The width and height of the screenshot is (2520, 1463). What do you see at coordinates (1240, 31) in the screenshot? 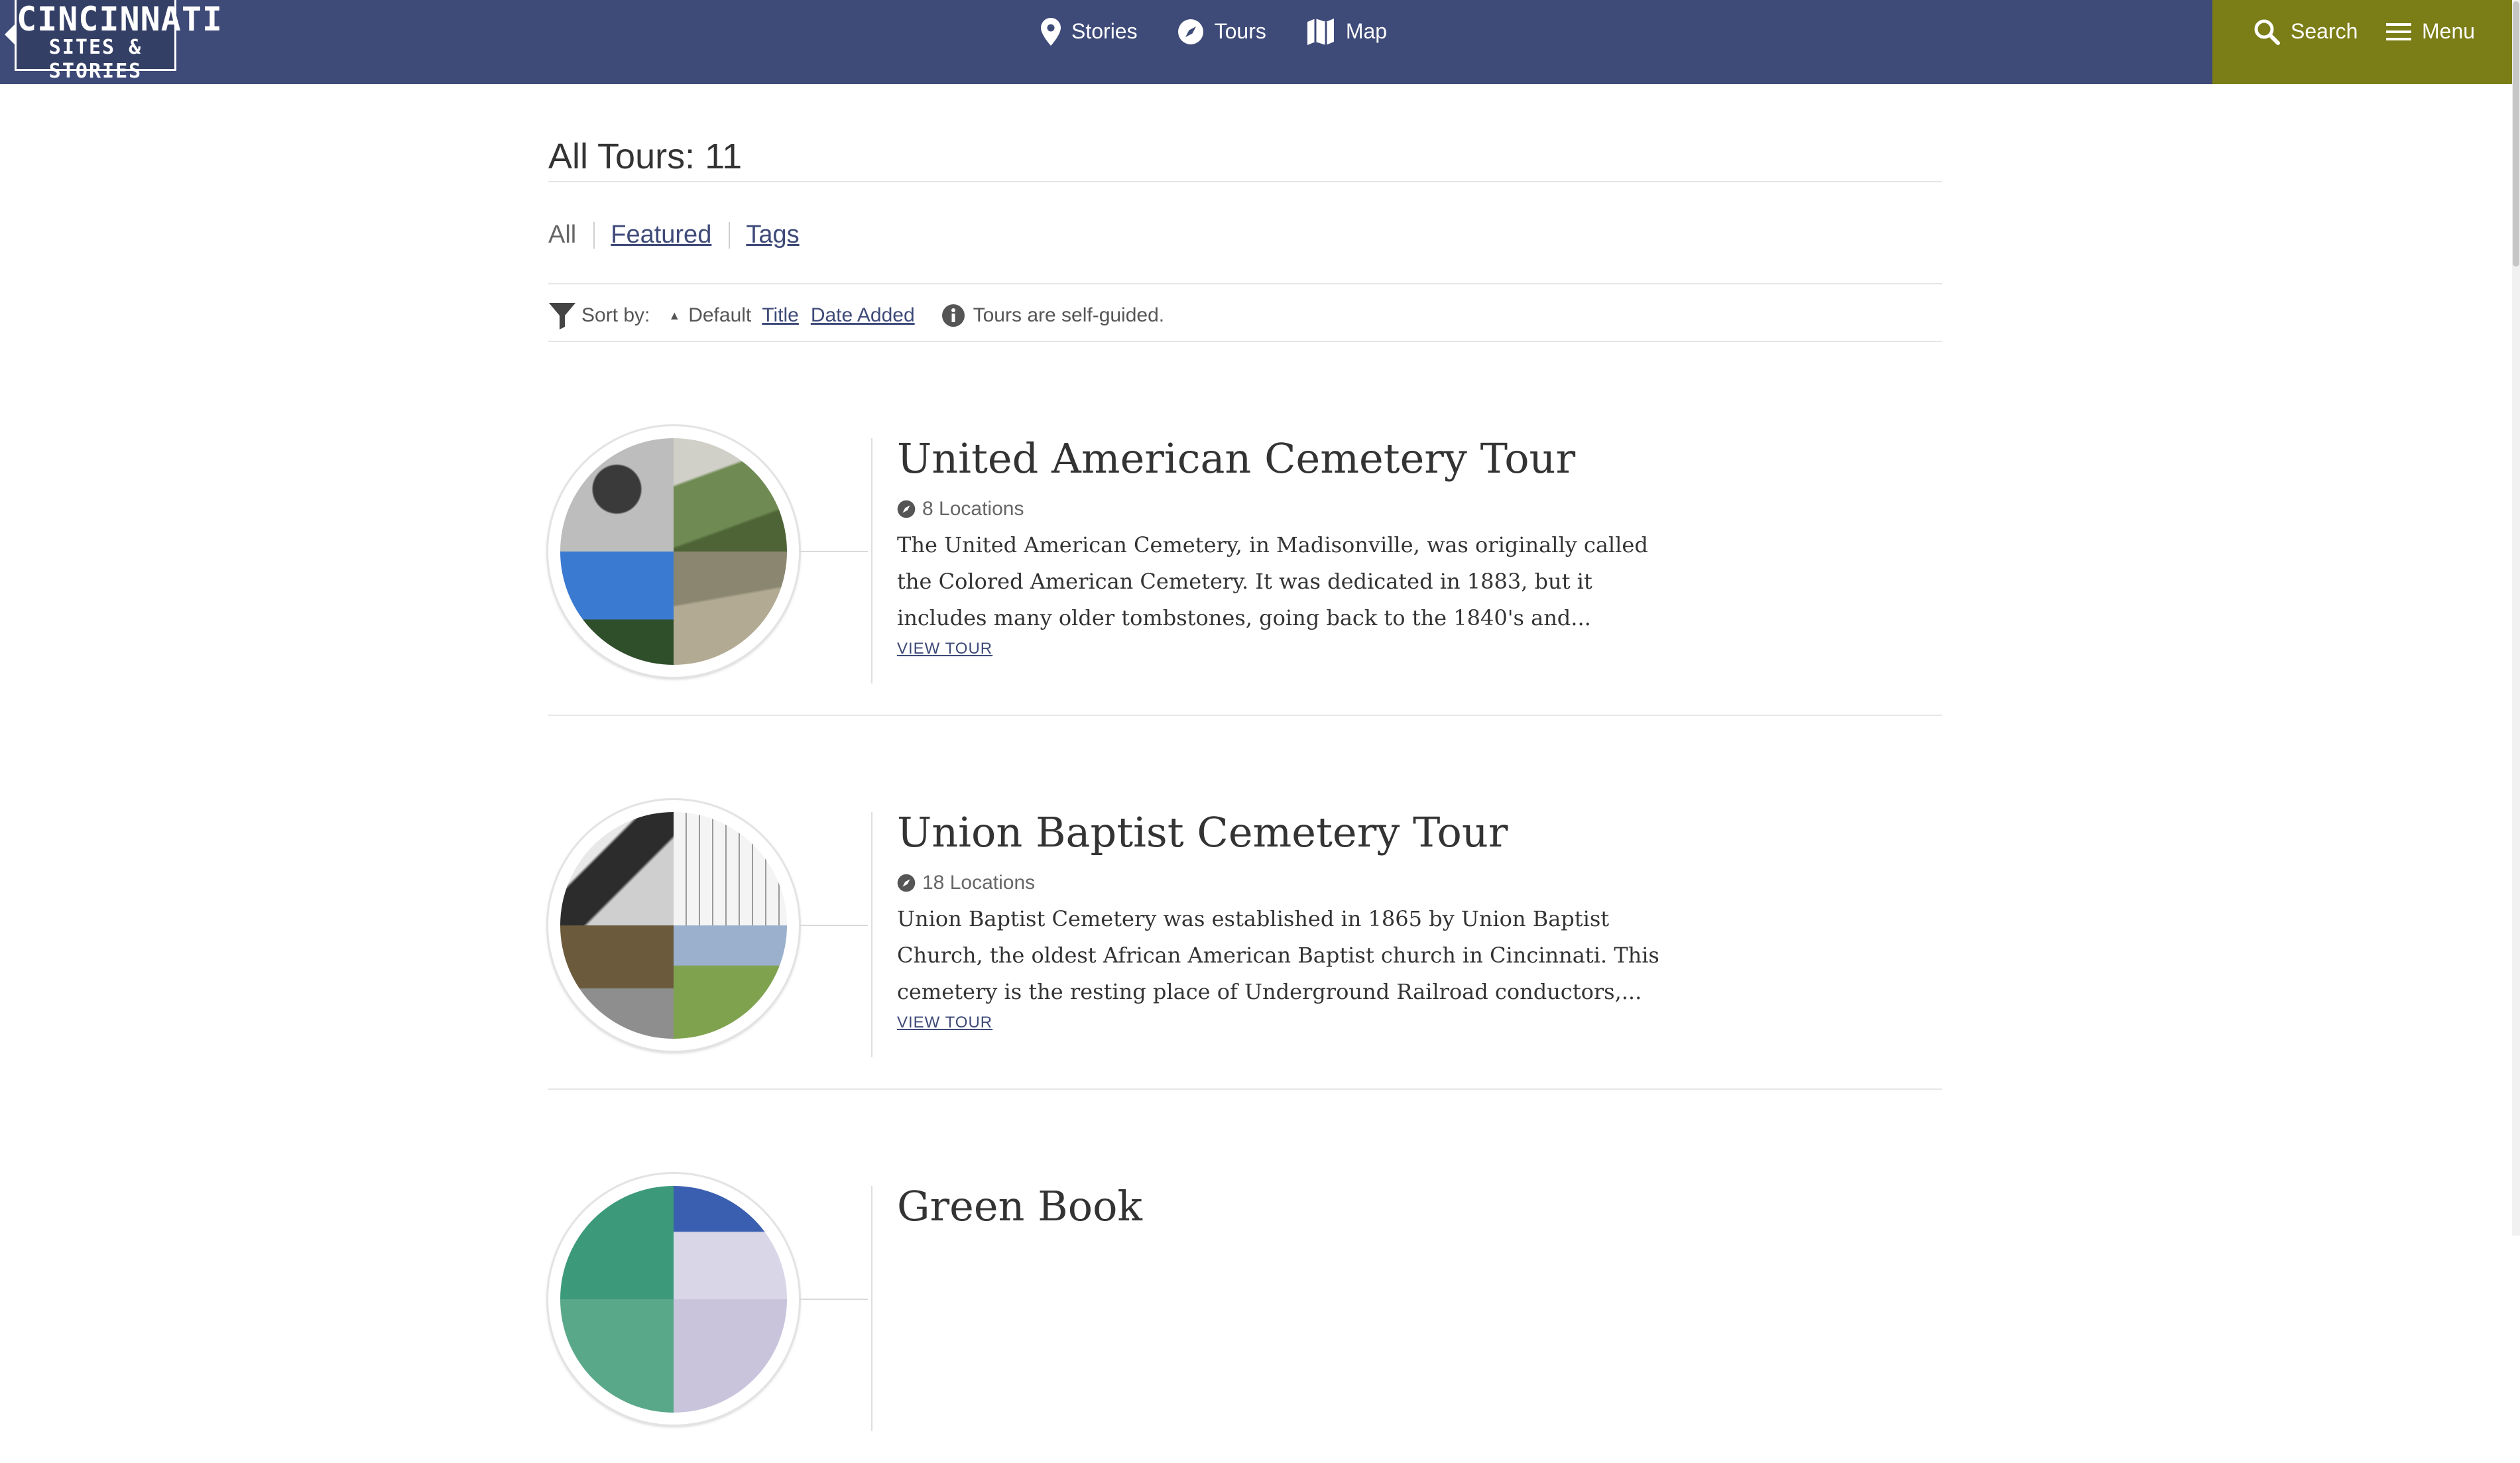
I see `nav-tours-label: Tours` at bounding box center [1240, 31].